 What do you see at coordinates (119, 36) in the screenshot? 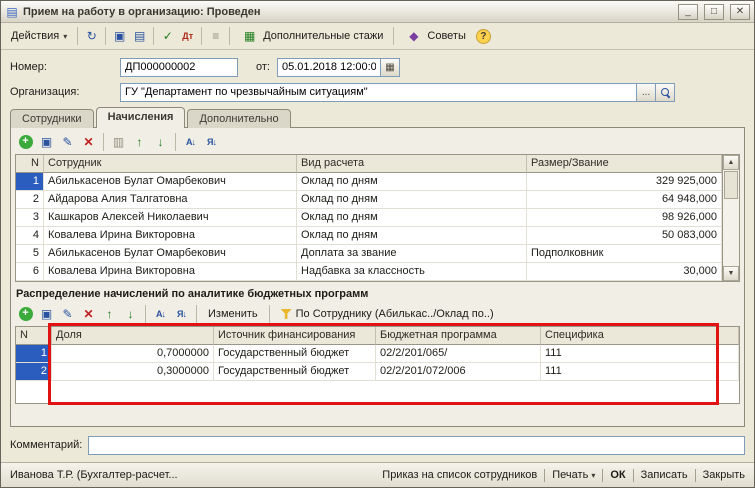
I see `copy-button: ▣` at bounding box center [119, 36].